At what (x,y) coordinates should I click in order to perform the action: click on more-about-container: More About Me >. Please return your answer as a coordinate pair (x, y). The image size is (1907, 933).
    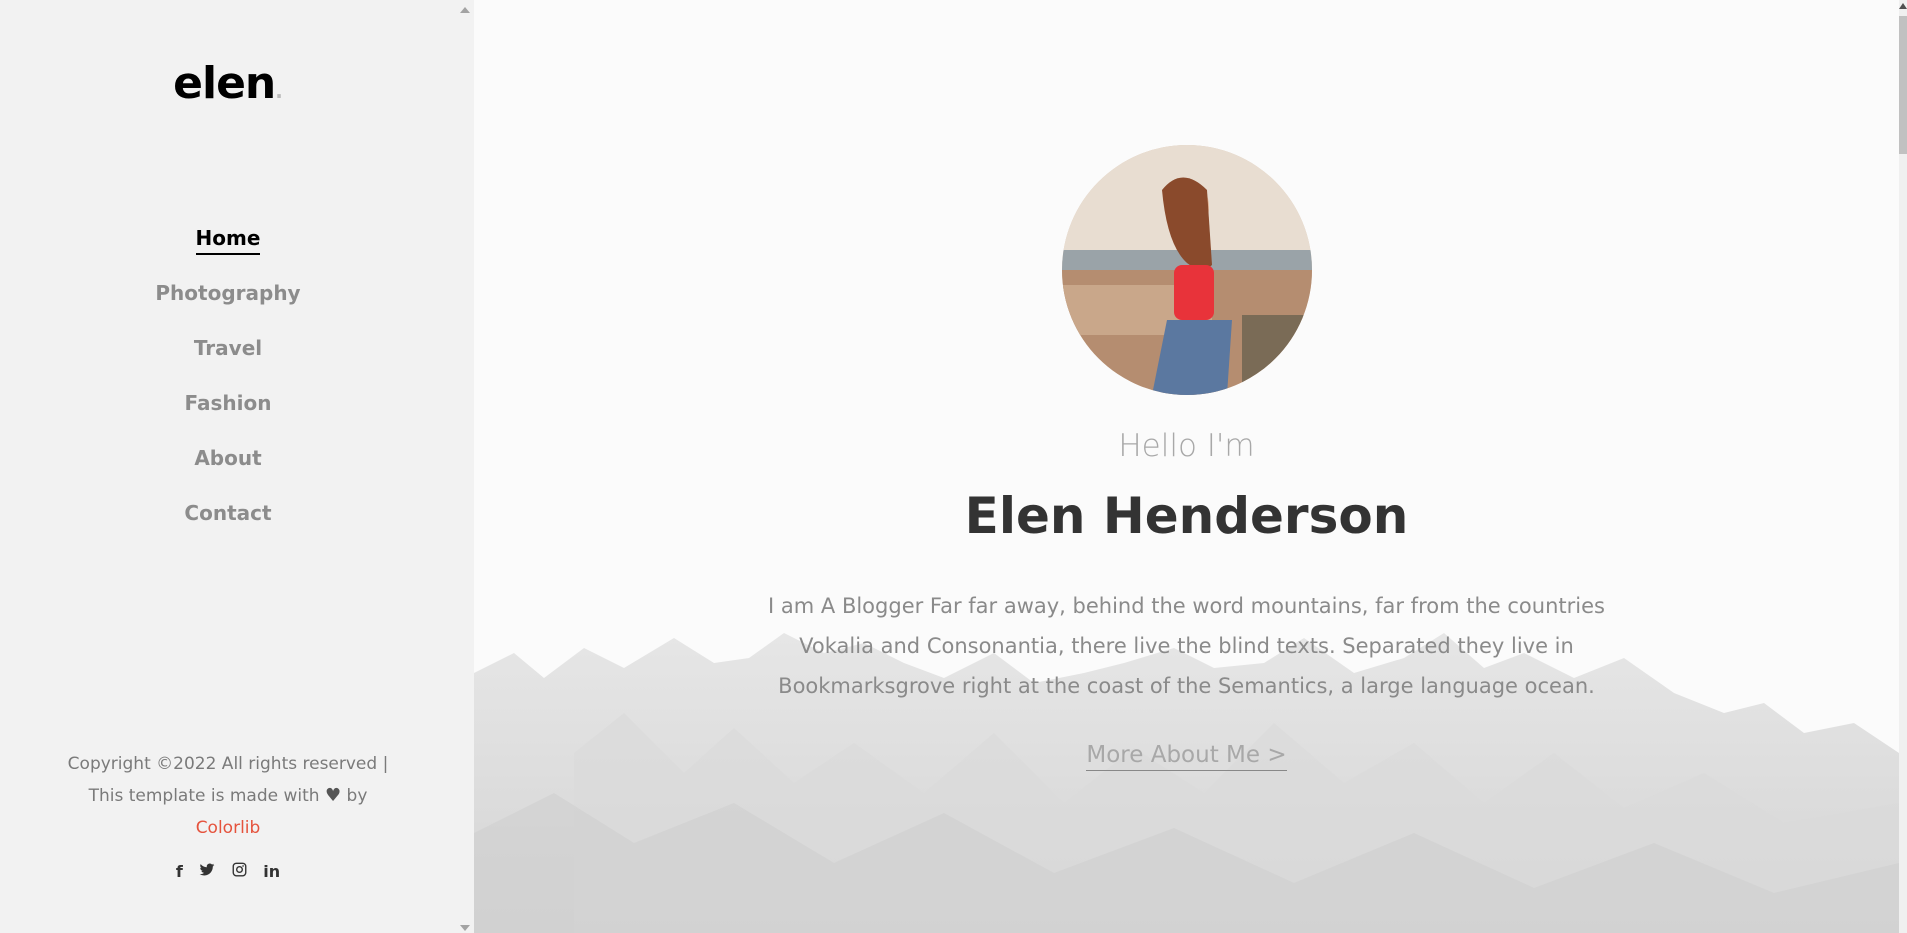
    Looking at the image, I should click on (1186, 756).